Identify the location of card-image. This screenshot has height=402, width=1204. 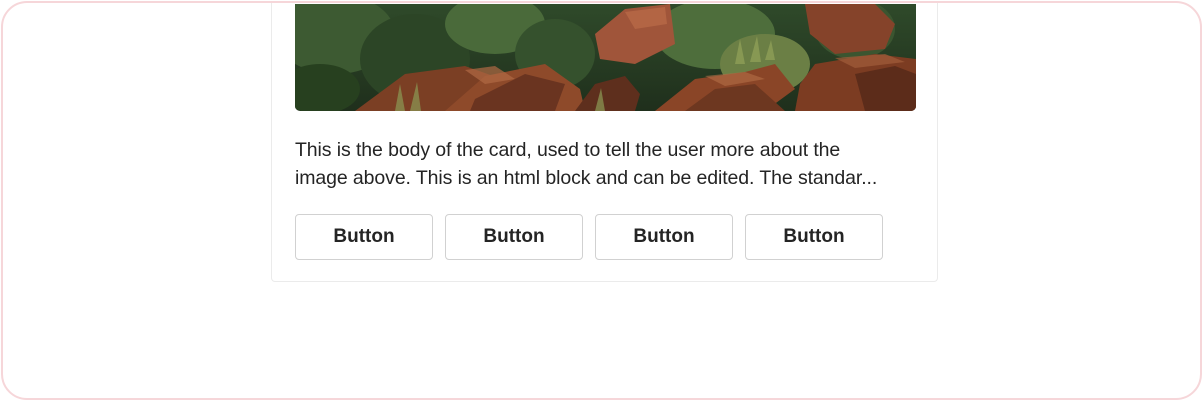
(605, 57).